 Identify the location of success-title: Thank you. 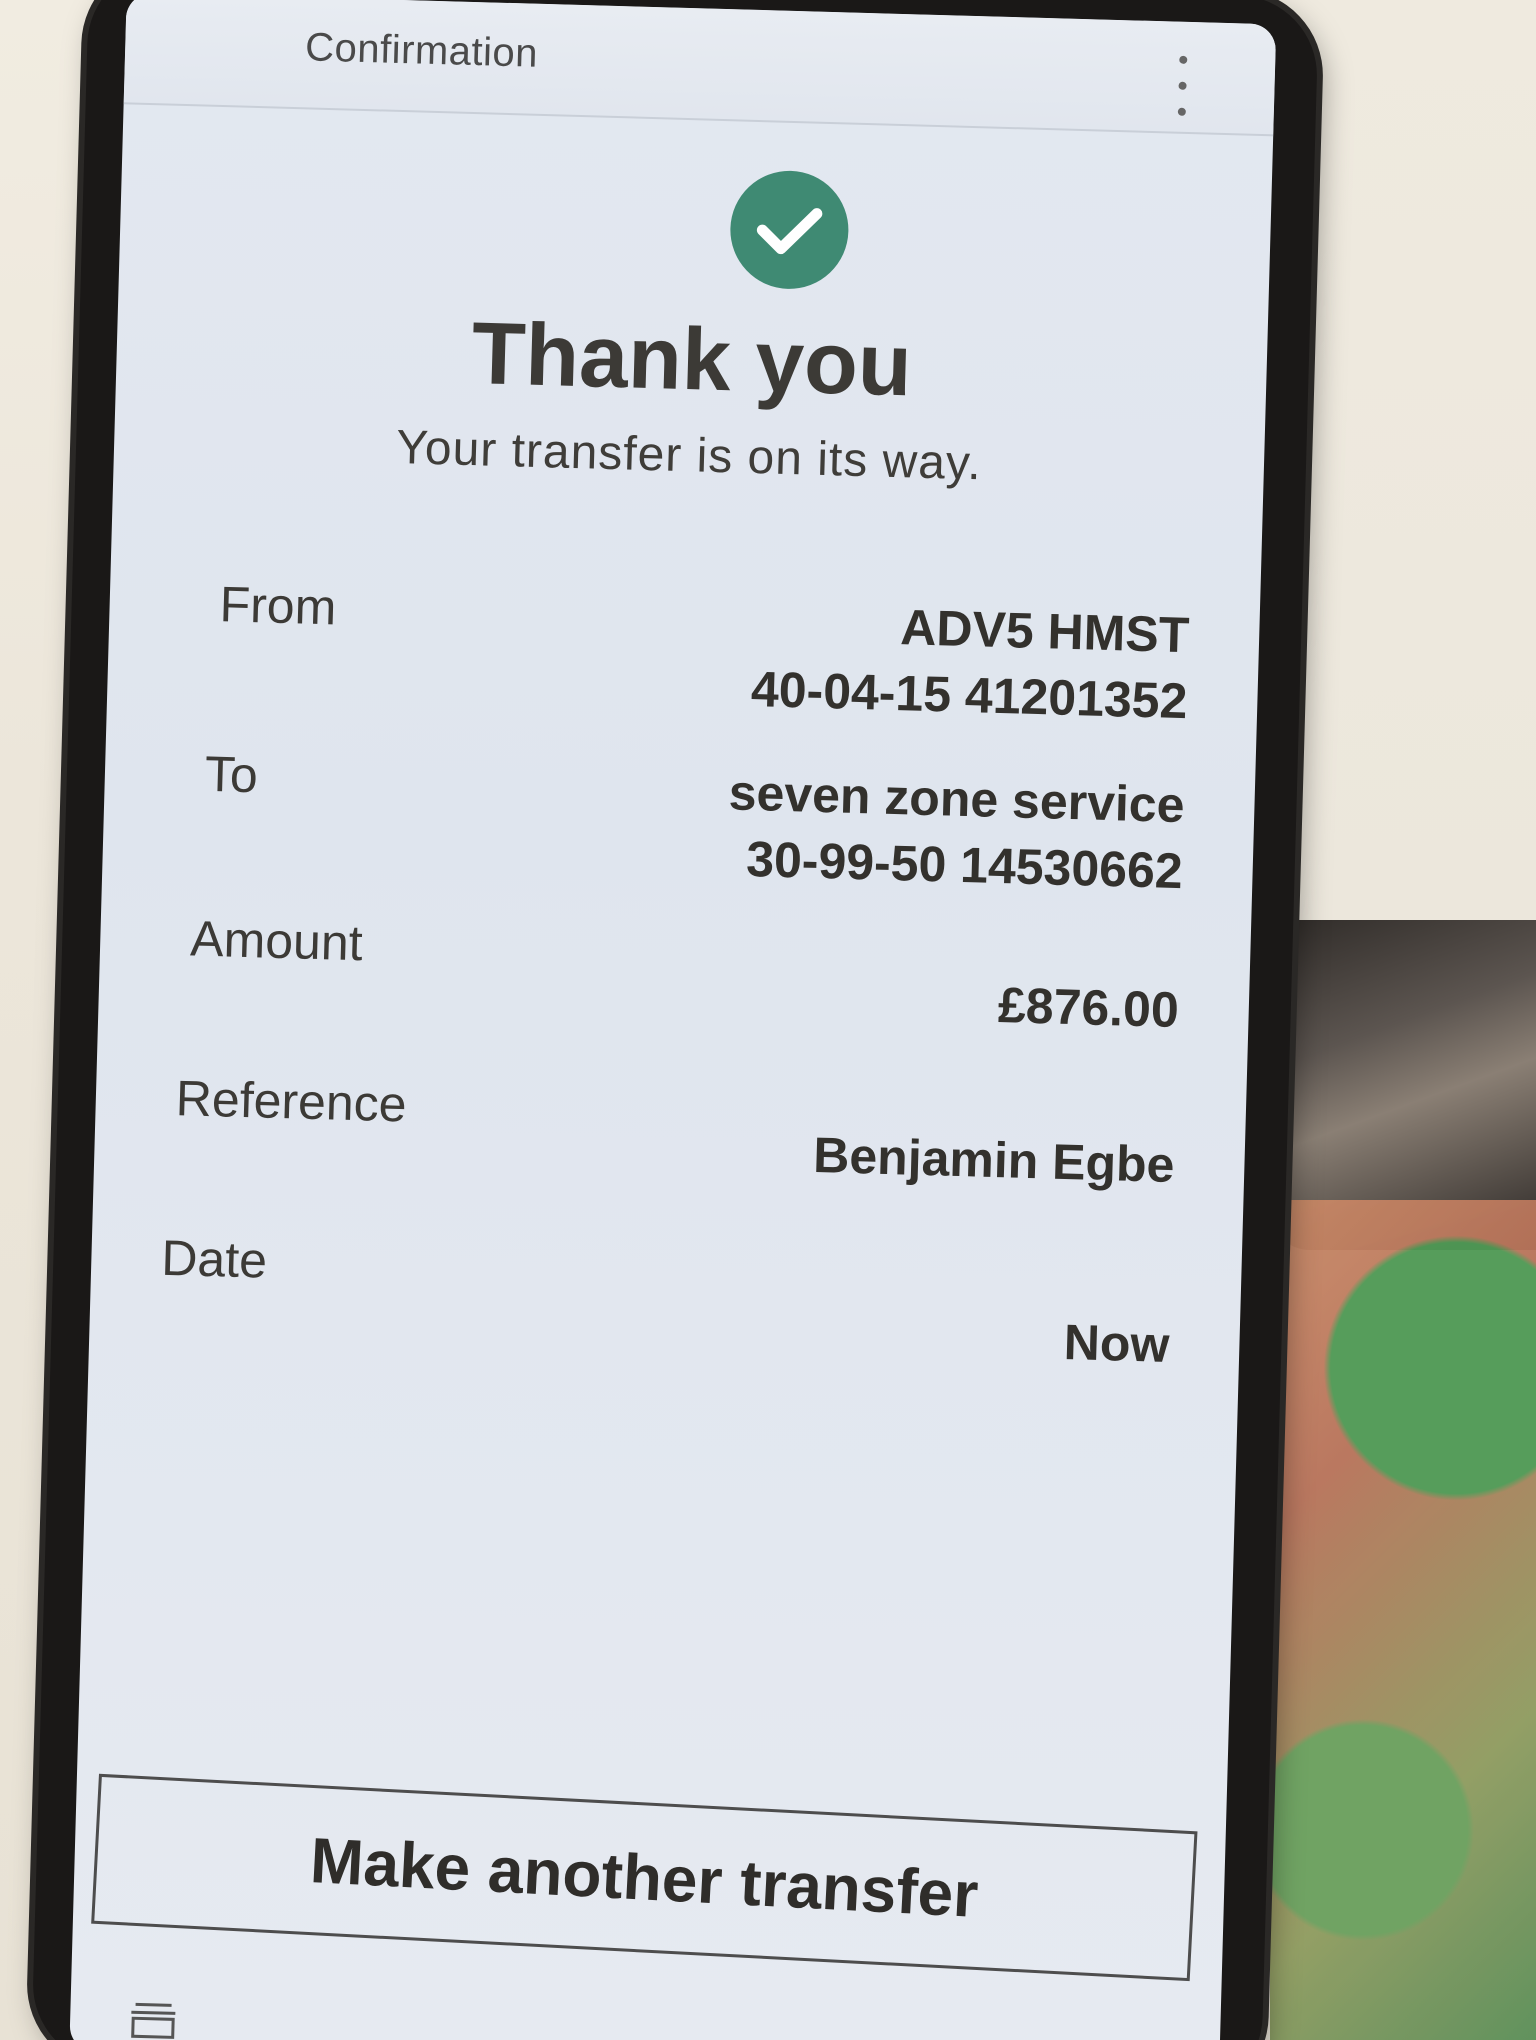
(692, 359).